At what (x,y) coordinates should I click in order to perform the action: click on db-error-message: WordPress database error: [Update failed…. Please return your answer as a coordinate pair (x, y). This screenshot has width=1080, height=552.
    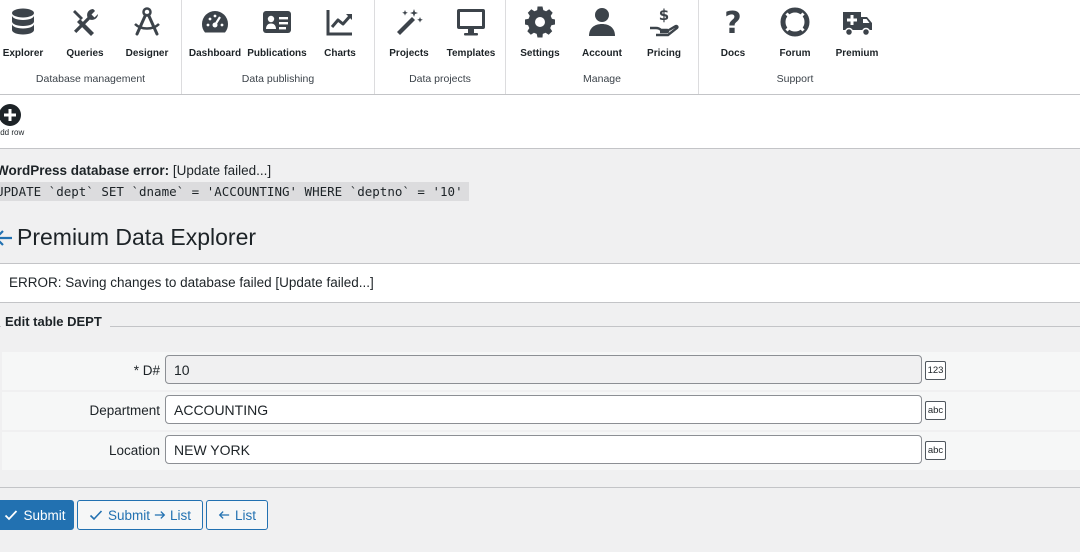
    Looking at the image, I should click on (135, 170).